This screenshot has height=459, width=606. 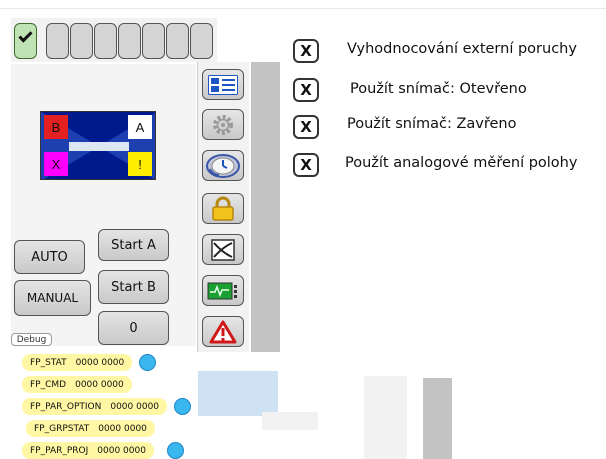 I want to click on faceplate-icon, so click(x=223, y=84).